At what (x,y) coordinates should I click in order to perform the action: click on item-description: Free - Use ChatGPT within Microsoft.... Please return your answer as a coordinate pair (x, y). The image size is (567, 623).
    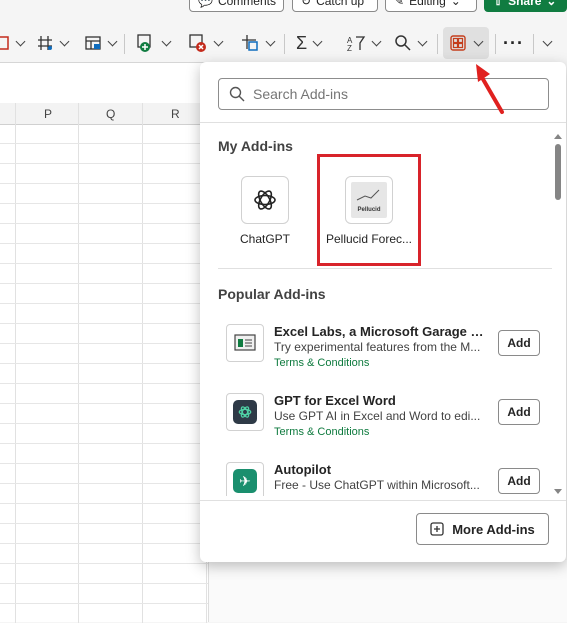
    Looking at the image, I should click on (377, 485).